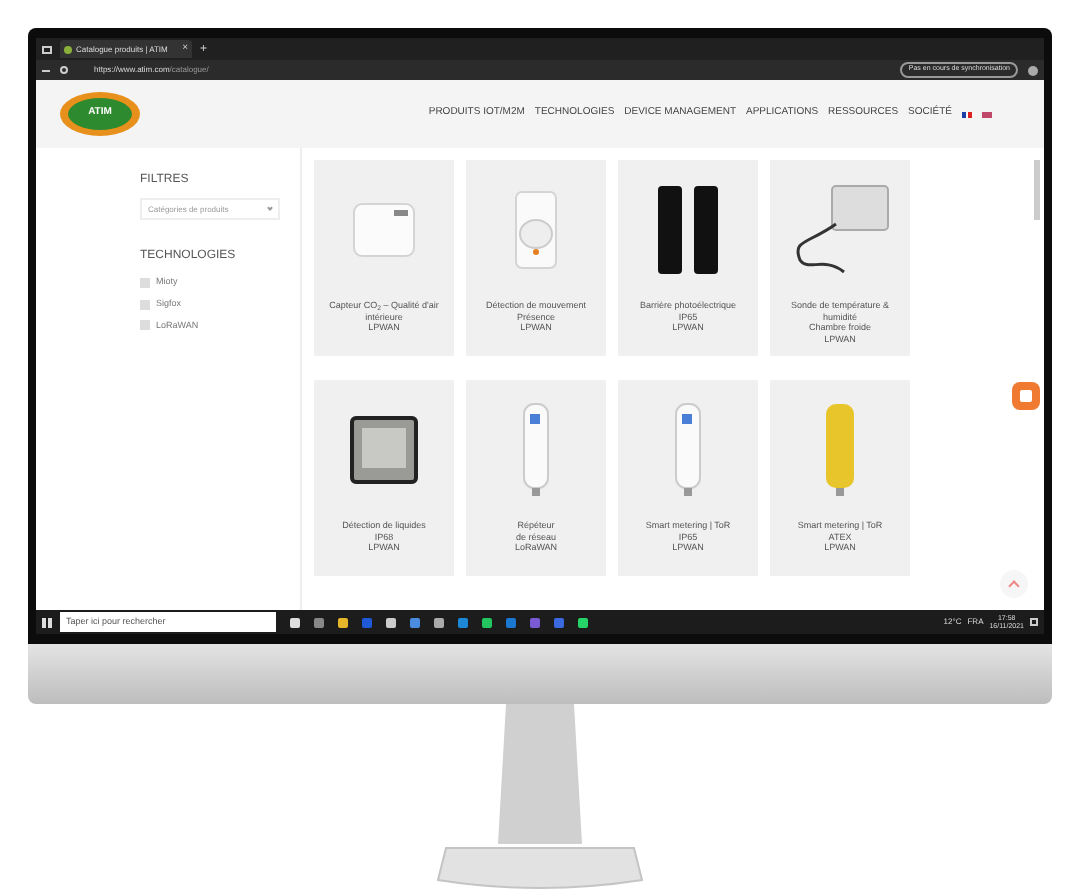  I want to click on chevron-down-icon, so click(270, 208).